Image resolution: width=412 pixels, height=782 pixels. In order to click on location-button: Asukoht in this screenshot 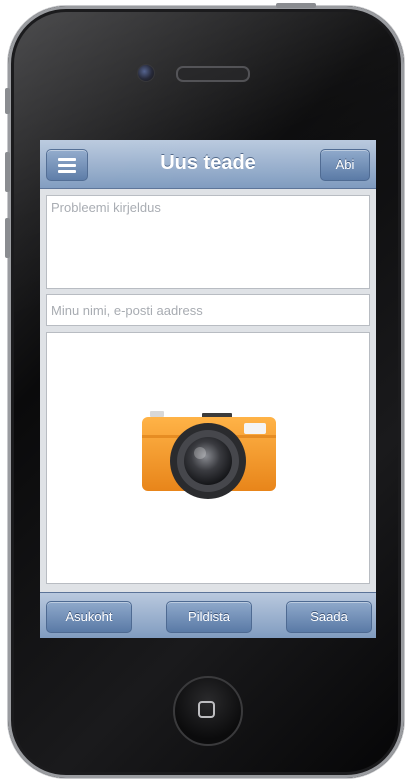, I will do `click(89, 617)`.